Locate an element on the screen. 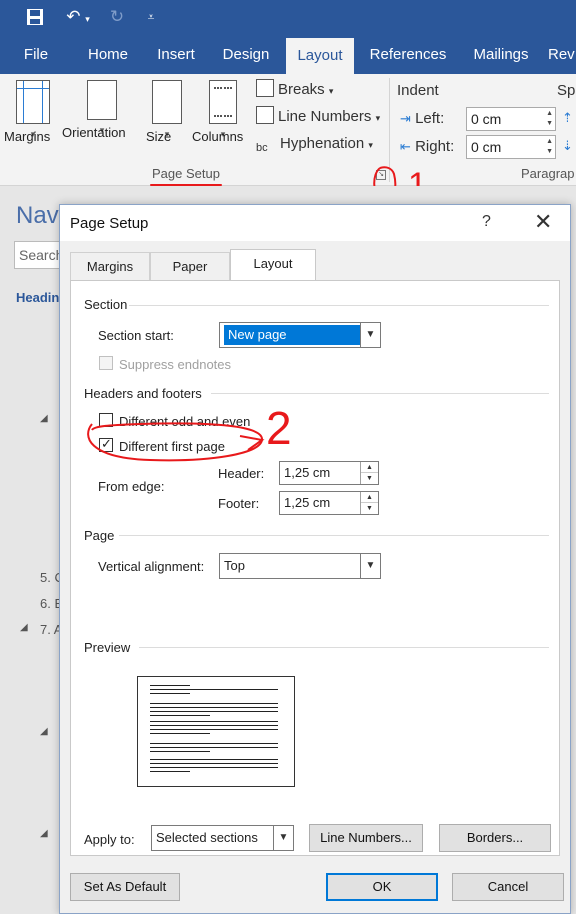 This screenshot has height=914, width=576. apply-to-select: Selected sections ▼ is located at coordinates (222, 838).